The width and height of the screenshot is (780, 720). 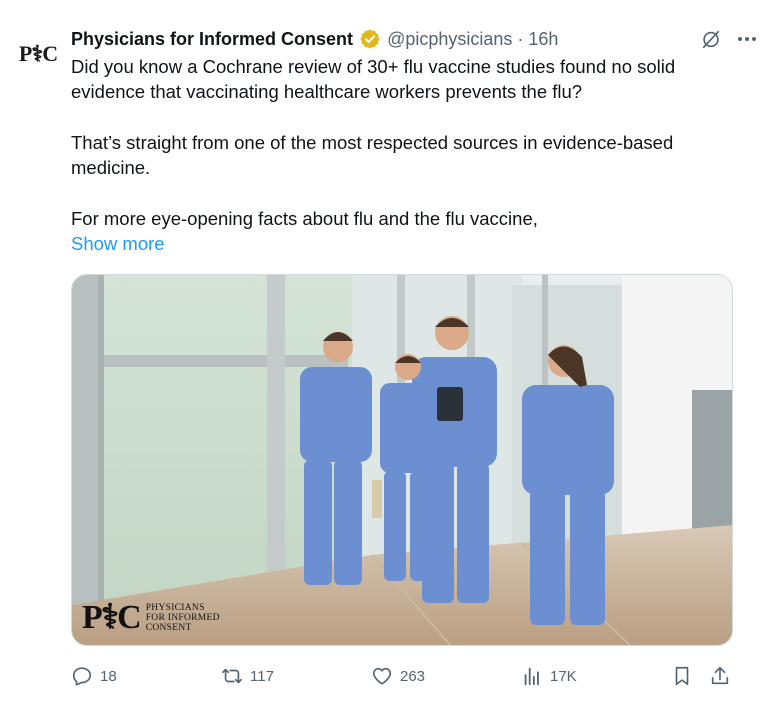 I want to click on grok-icon, so click(x=711, y=39).